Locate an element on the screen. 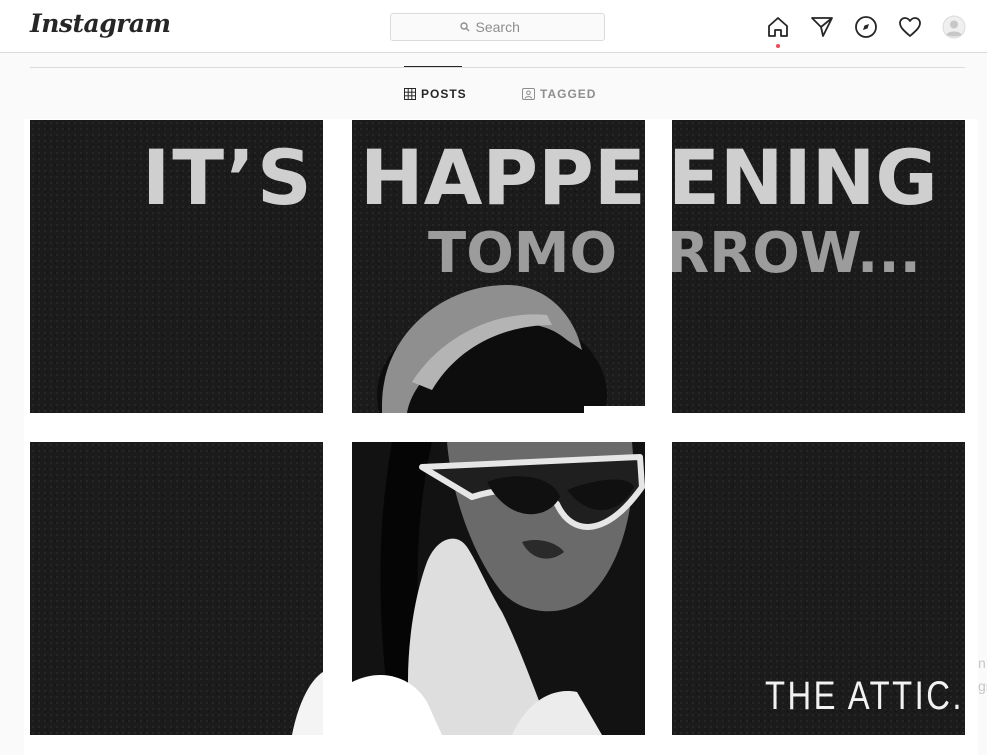  post-tile-2: HAPPE TOMO is located at coordinates (498, 266).